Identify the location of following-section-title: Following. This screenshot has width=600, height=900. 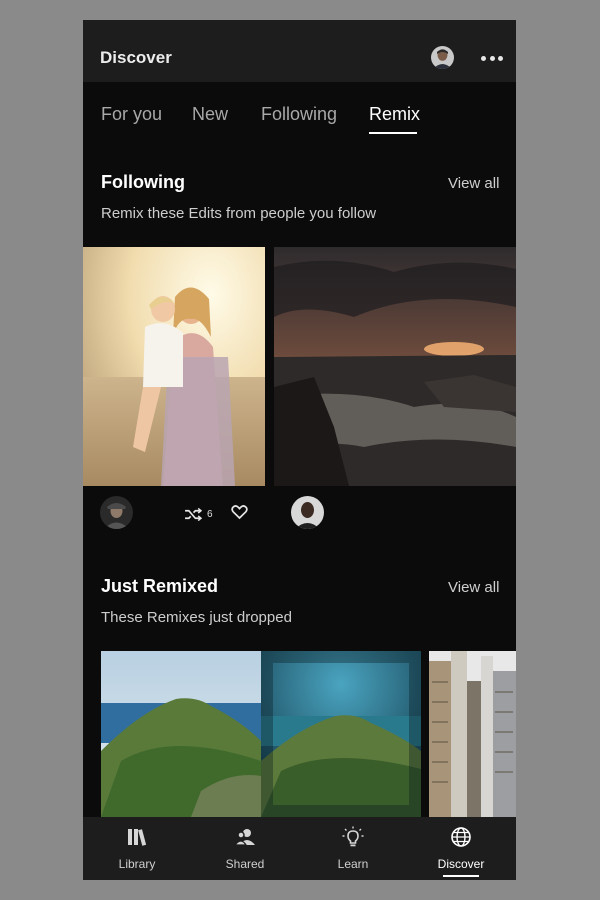
(143, 182).